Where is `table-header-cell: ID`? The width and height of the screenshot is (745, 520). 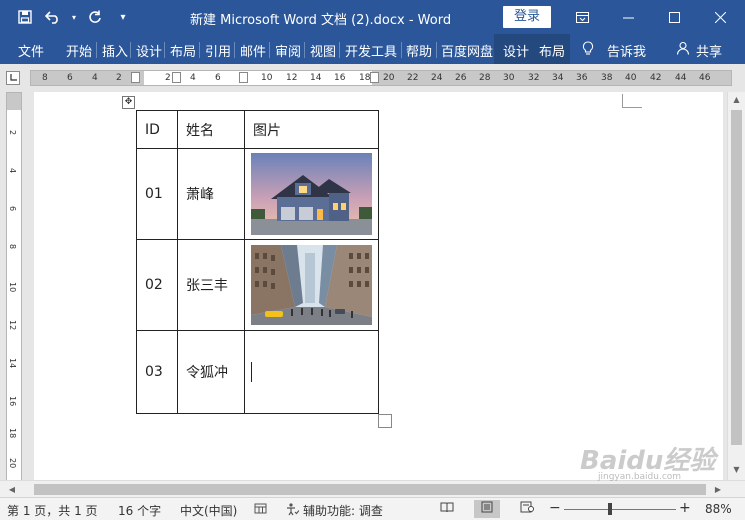
table-header-cell: ID is located at coordinates (157, 129).